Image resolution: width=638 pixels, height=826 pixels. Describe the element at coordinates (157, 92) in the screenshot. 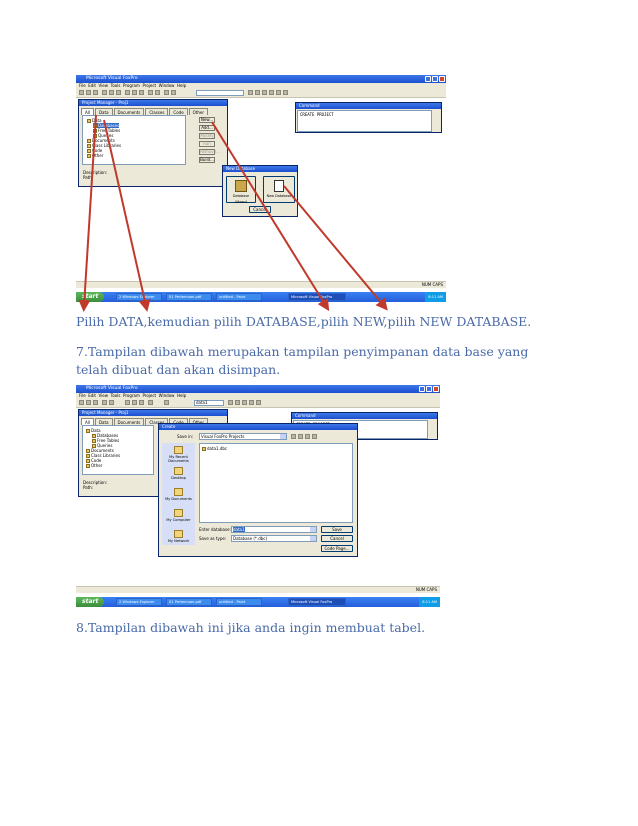

I see `redo-icon` at that location.